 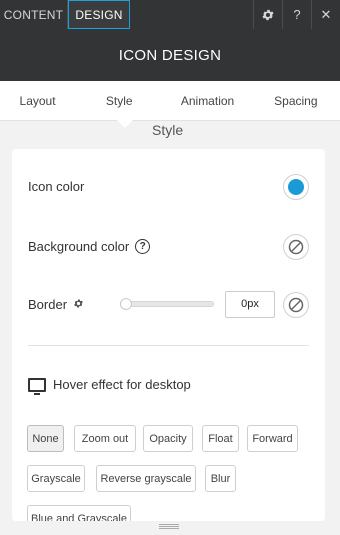 I want to click on tab-content: CONTENT, so click(x=34, y=14).